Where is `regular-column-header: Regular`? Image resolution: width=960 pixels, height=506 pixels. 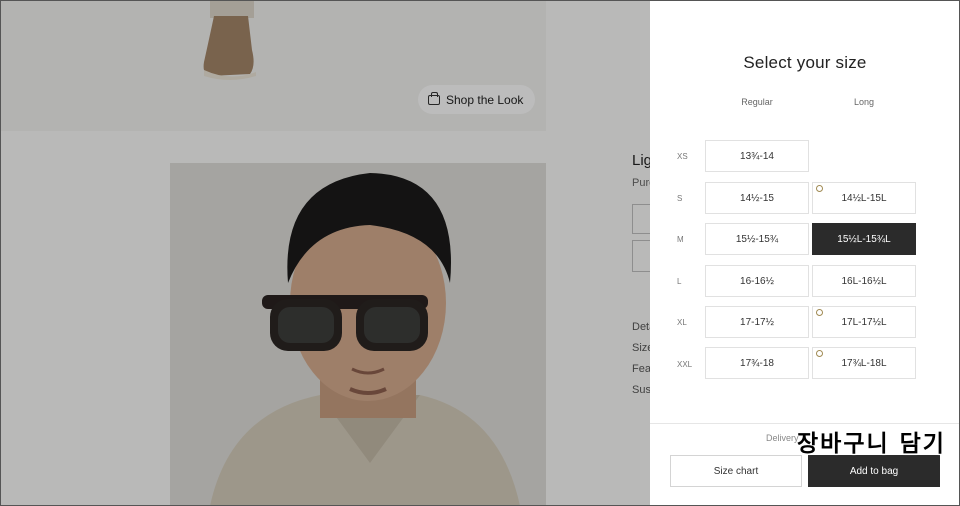 regular-column-header: Regular is located at coordinates (757, 102).